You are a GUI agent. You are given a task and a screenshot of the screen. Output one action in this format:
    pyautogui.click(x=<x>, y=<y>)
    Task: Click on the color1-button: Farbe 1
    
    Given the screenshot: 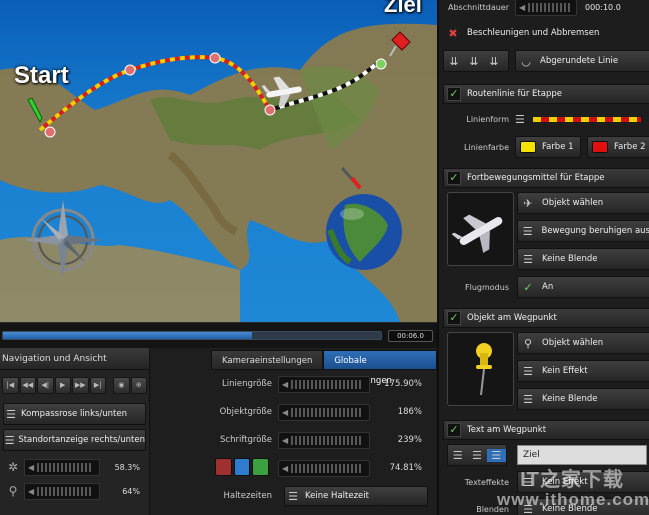 What is the action you would take?
    pyautogui.click(x=548, y=147)
    